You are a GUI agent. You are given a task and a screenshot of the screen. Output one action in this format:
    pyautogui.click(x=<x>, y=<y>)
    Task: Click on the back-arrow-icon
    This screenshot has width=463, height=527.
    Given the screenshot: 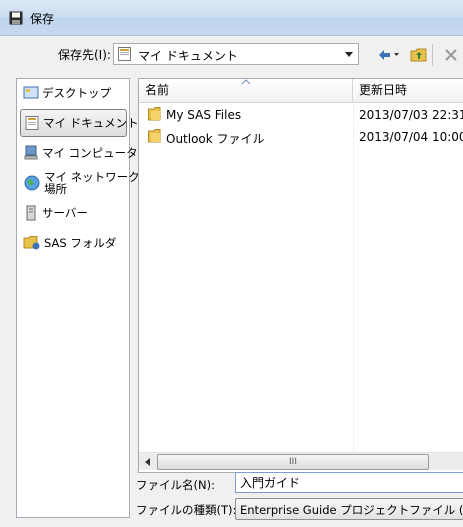 What is the action you would take?
    pyautogui.click(x=389, y=55)
    